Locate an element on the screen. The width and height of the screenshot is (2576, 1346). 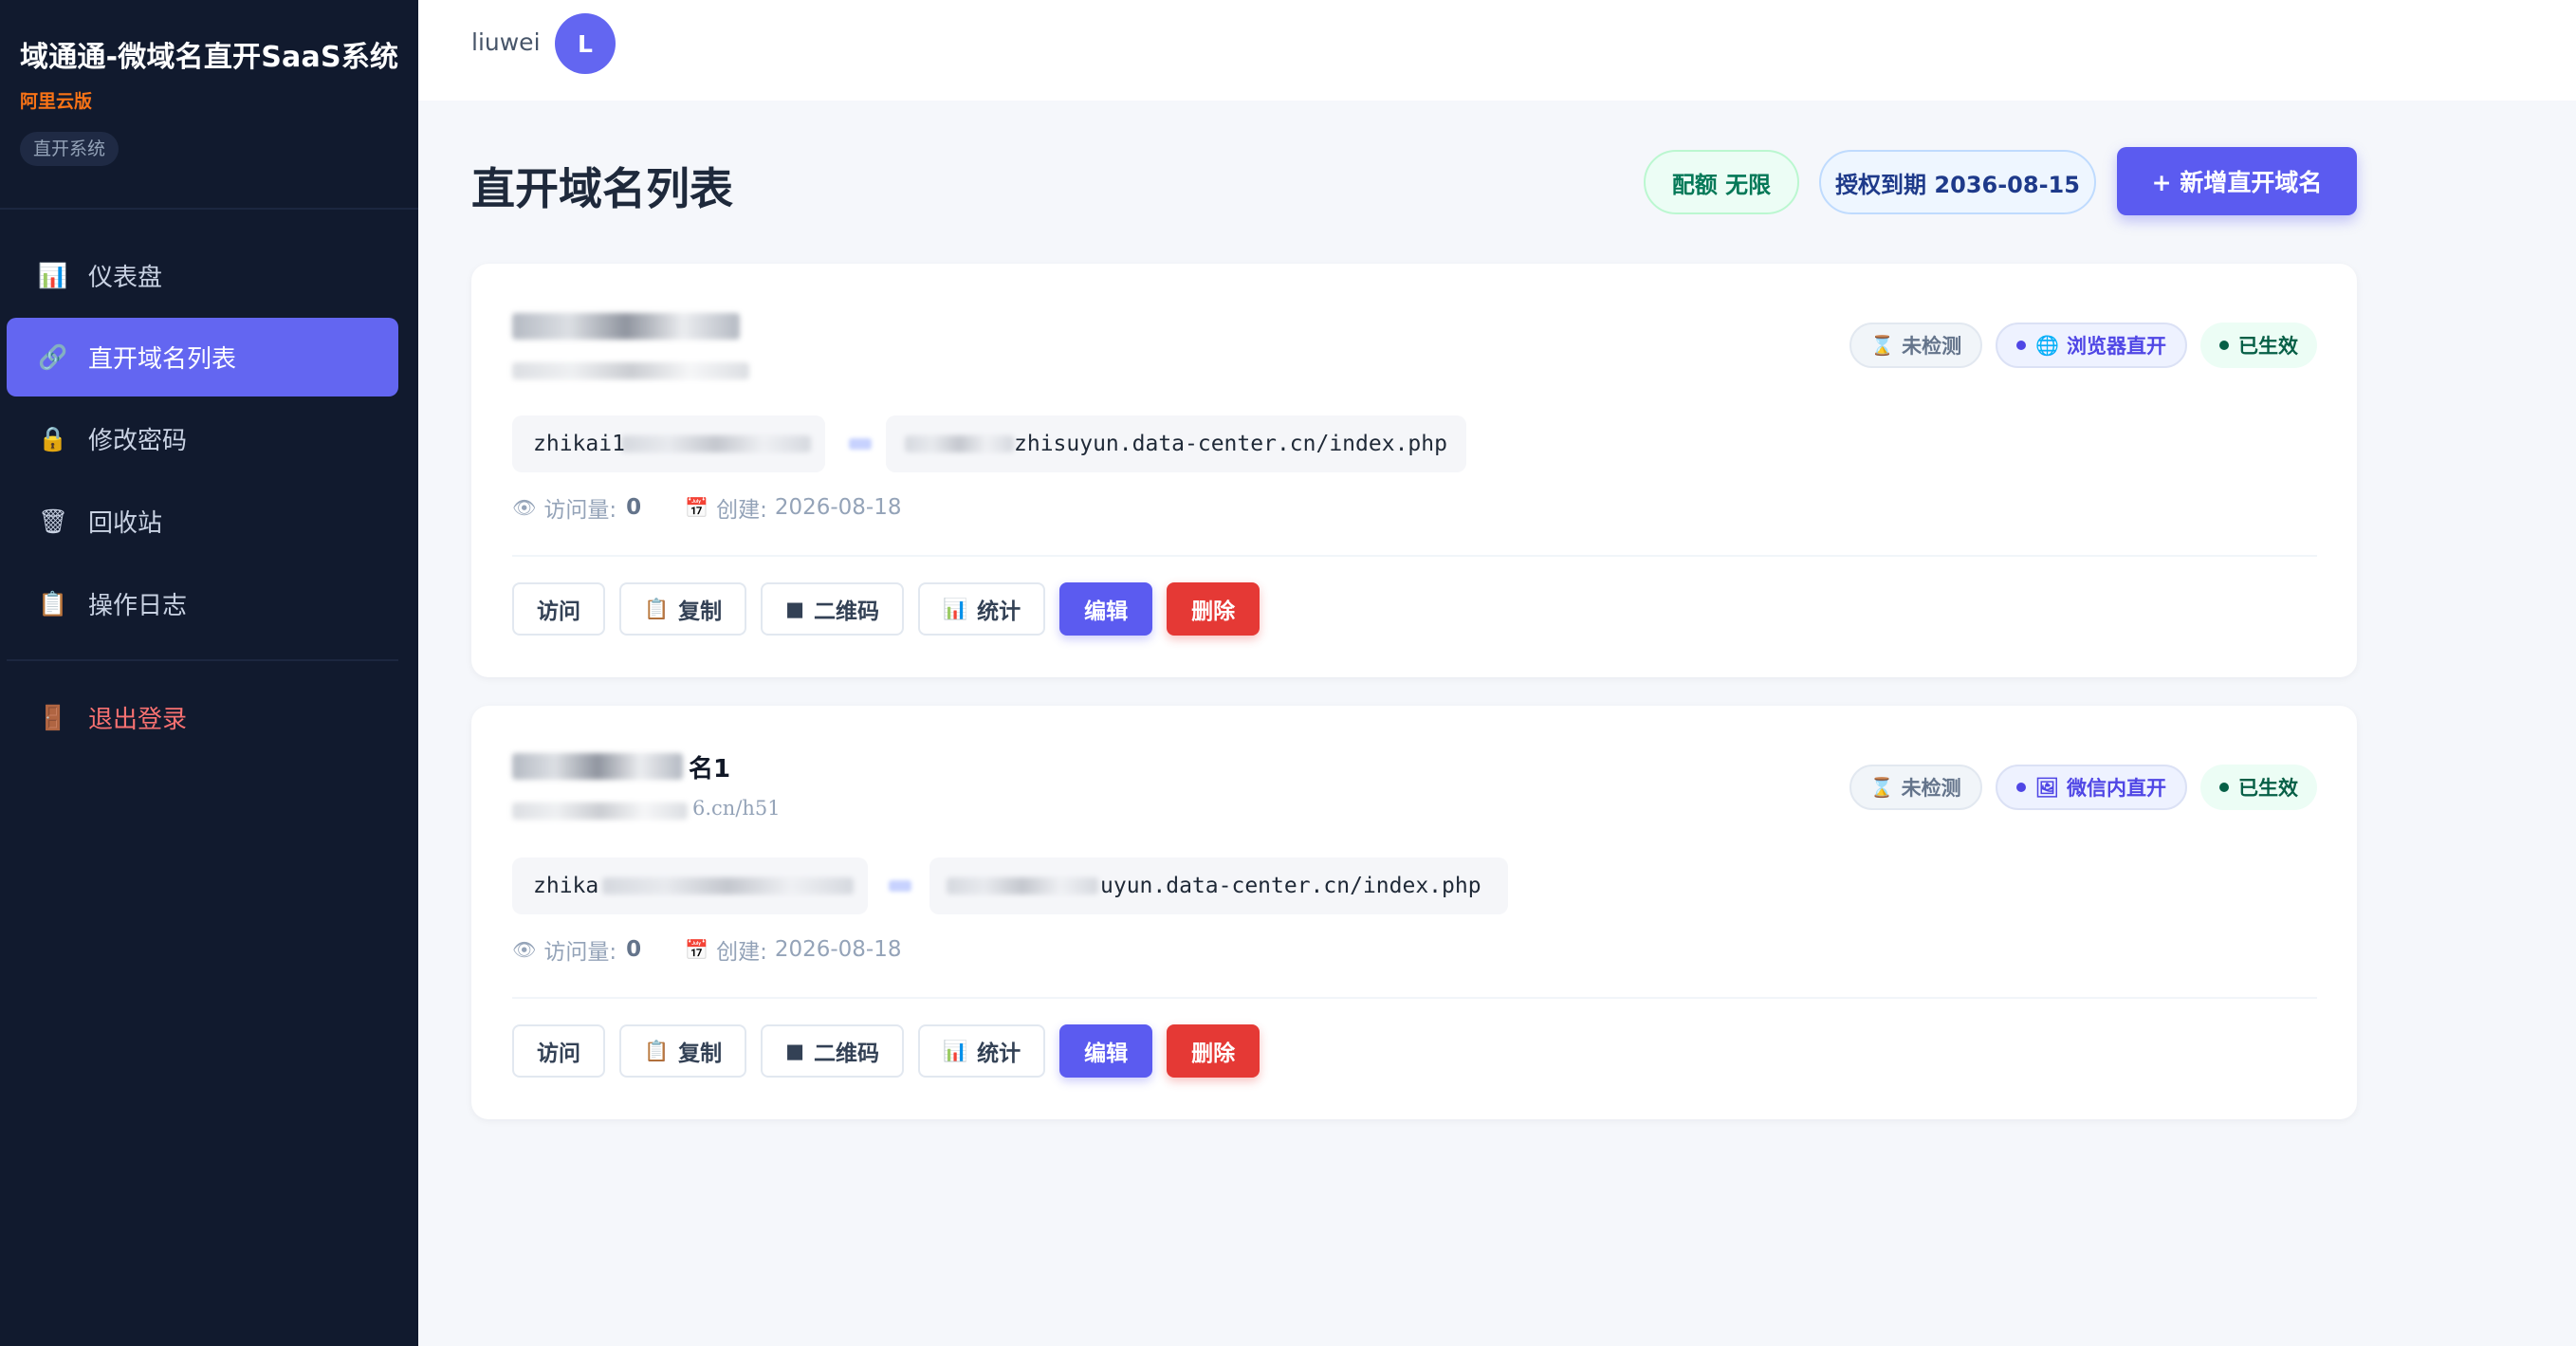
target-url-text: zhisuyun.data-center.cn/index.php is located at coordinates (1230, 444).